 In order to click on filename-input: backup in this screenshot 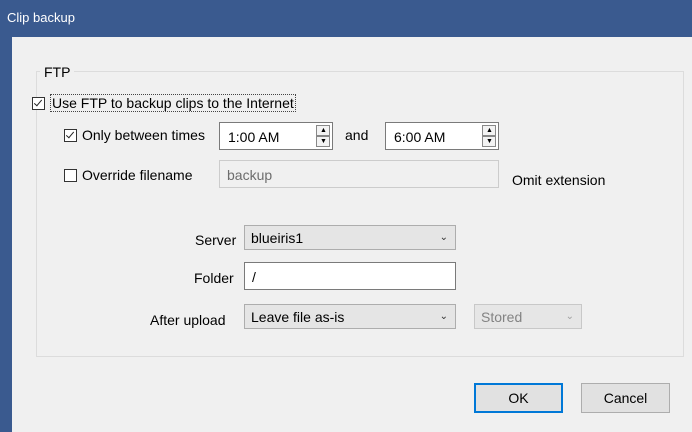, I will do `click(359, 174)`.